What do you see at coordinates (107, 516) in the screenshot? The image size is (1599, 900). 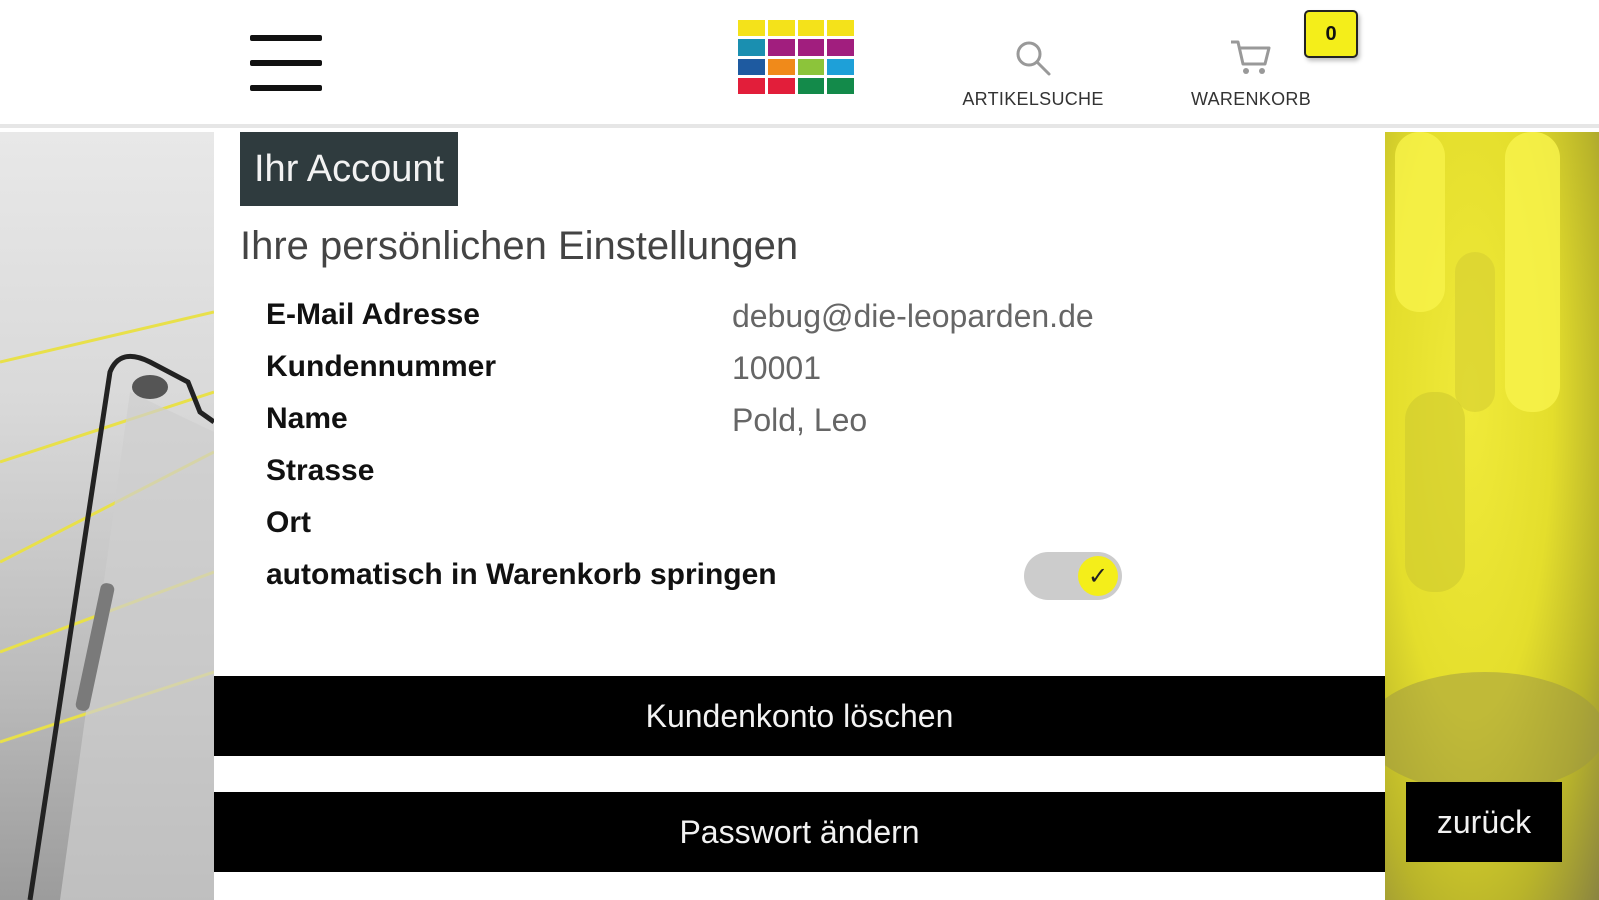 I see `left-background-image` at bounding box center [107, 516].